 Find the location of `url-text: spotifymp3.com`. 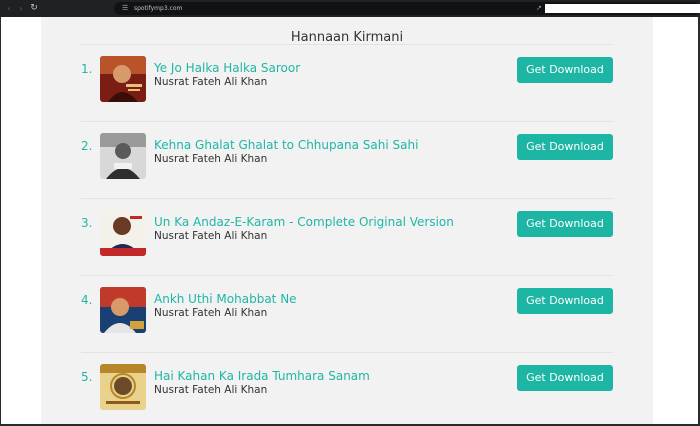

url-text: spotifymp3.com is located at coordinates (158, 8).